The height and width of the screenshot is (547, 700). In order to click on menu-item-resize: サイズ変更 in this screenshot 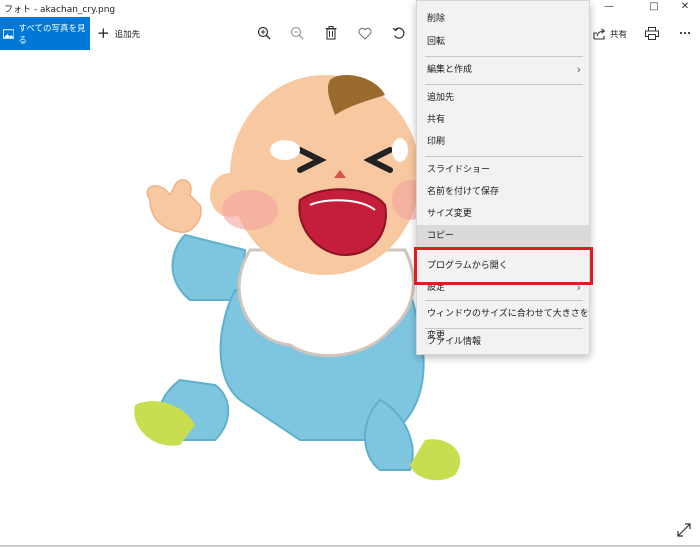, I will do `click(503, 214)`.